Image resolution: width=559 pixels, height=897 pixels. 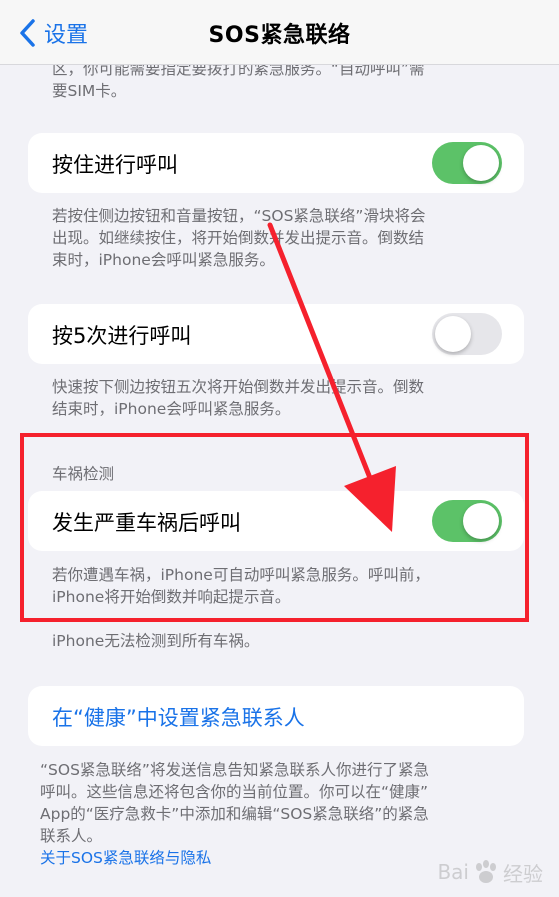 I want to click on footnote-line: “SOS紧急联络”将发送信息告知紧急联系人你进行了紧急, so click(x=234, y=770).